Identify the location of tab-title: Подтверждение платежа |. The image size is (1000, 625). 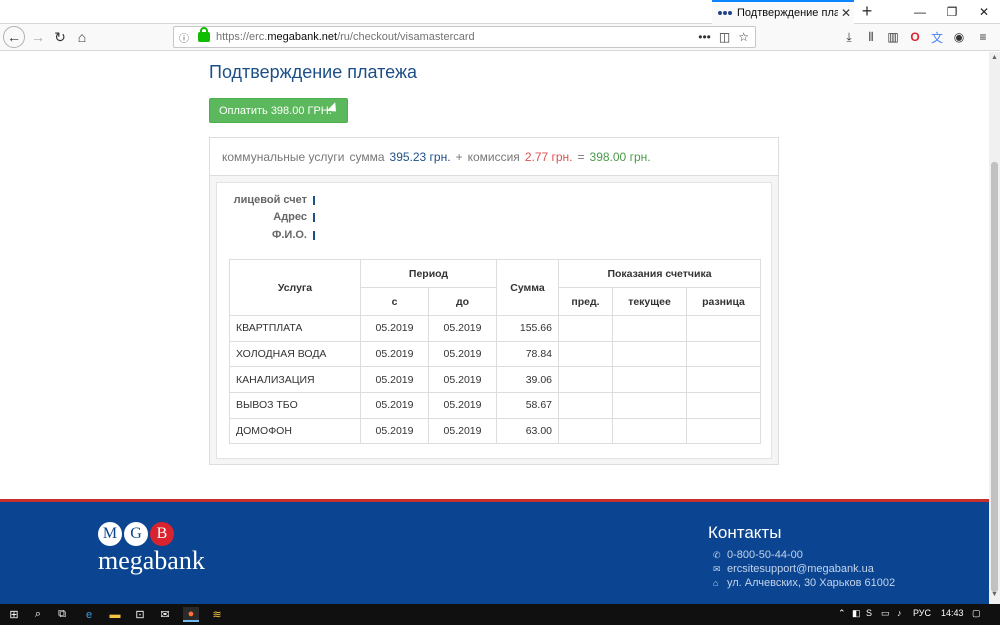
(787, 13).